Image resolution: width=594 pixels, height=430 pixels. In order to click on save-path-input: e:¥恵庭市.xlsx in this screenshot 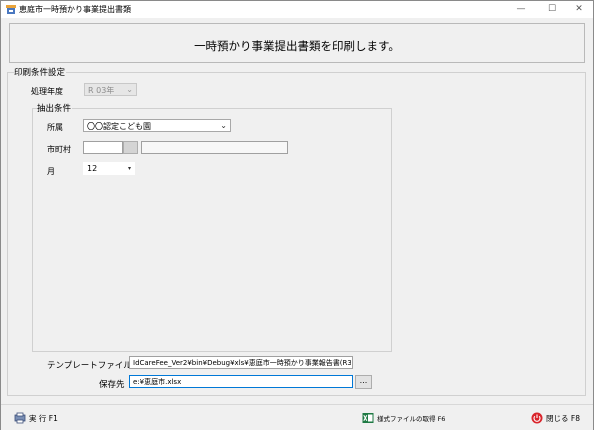, I will do `click(241, 381)`.